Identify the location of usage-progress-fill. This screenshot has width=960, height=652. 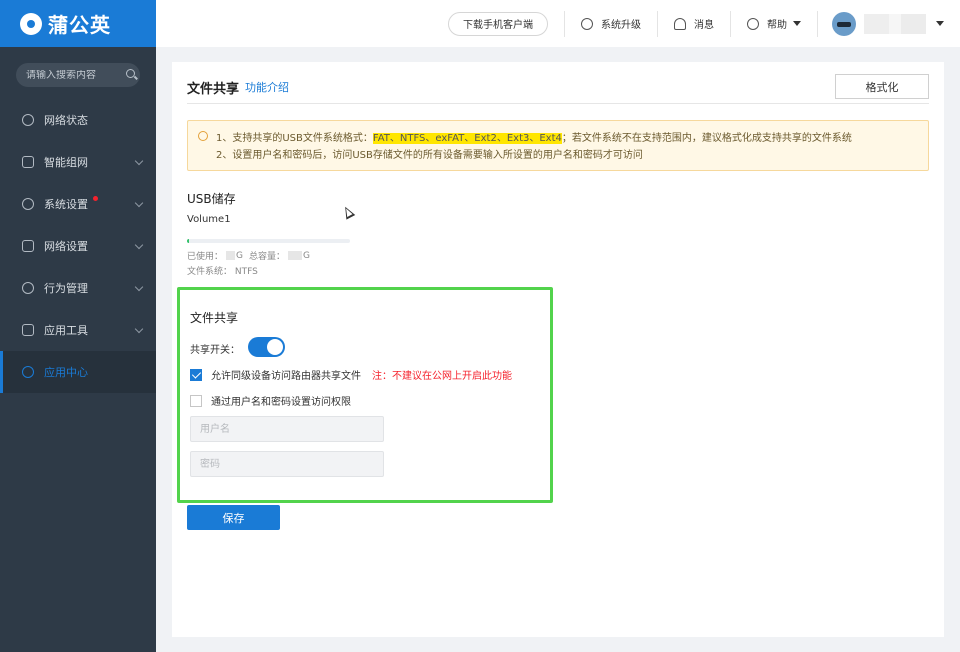
(188, 241).